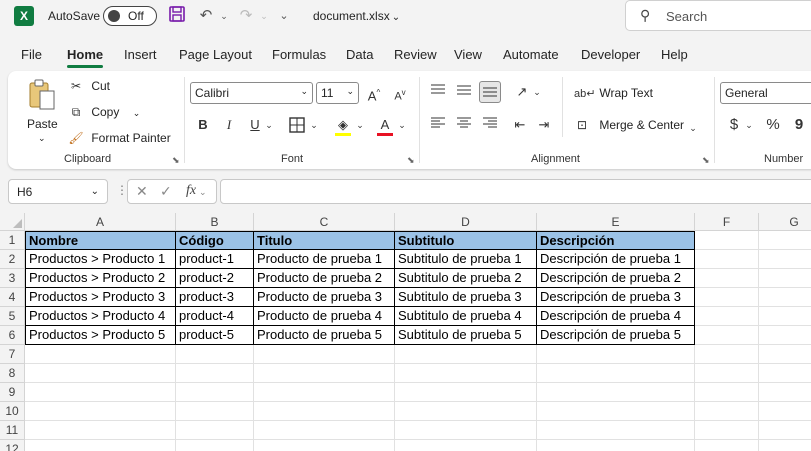 The image size is (811, 451). What do you see at coordinates (215, 222) in the screenshot?
I see `column-header-b: B` at bounding box center [215, 222].